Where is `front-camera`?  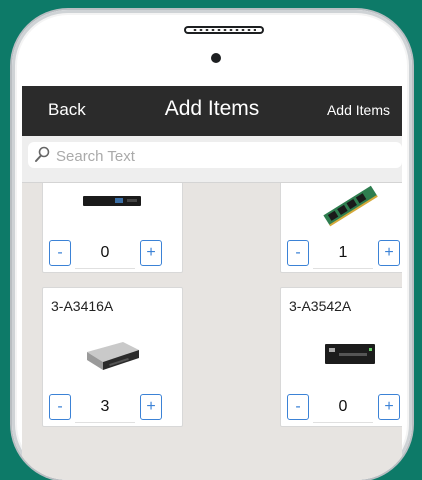 front-camera is located at coordinates (216, 58).